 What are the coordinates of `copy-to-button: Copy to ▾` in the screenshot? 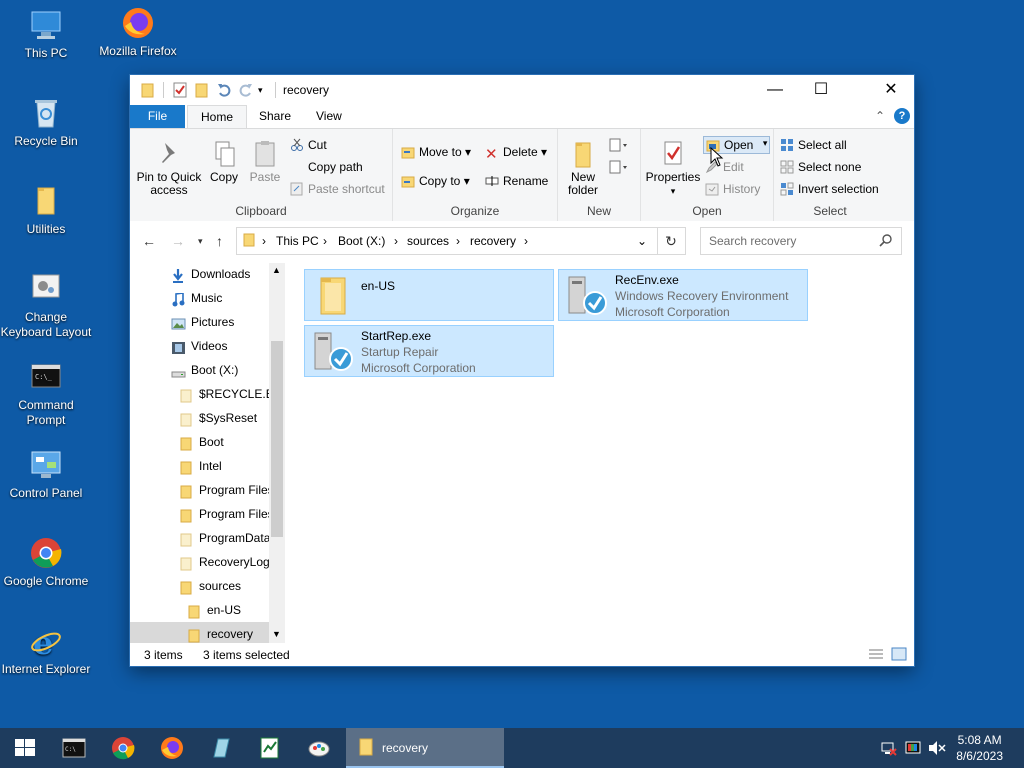 It's located at (435, 181).